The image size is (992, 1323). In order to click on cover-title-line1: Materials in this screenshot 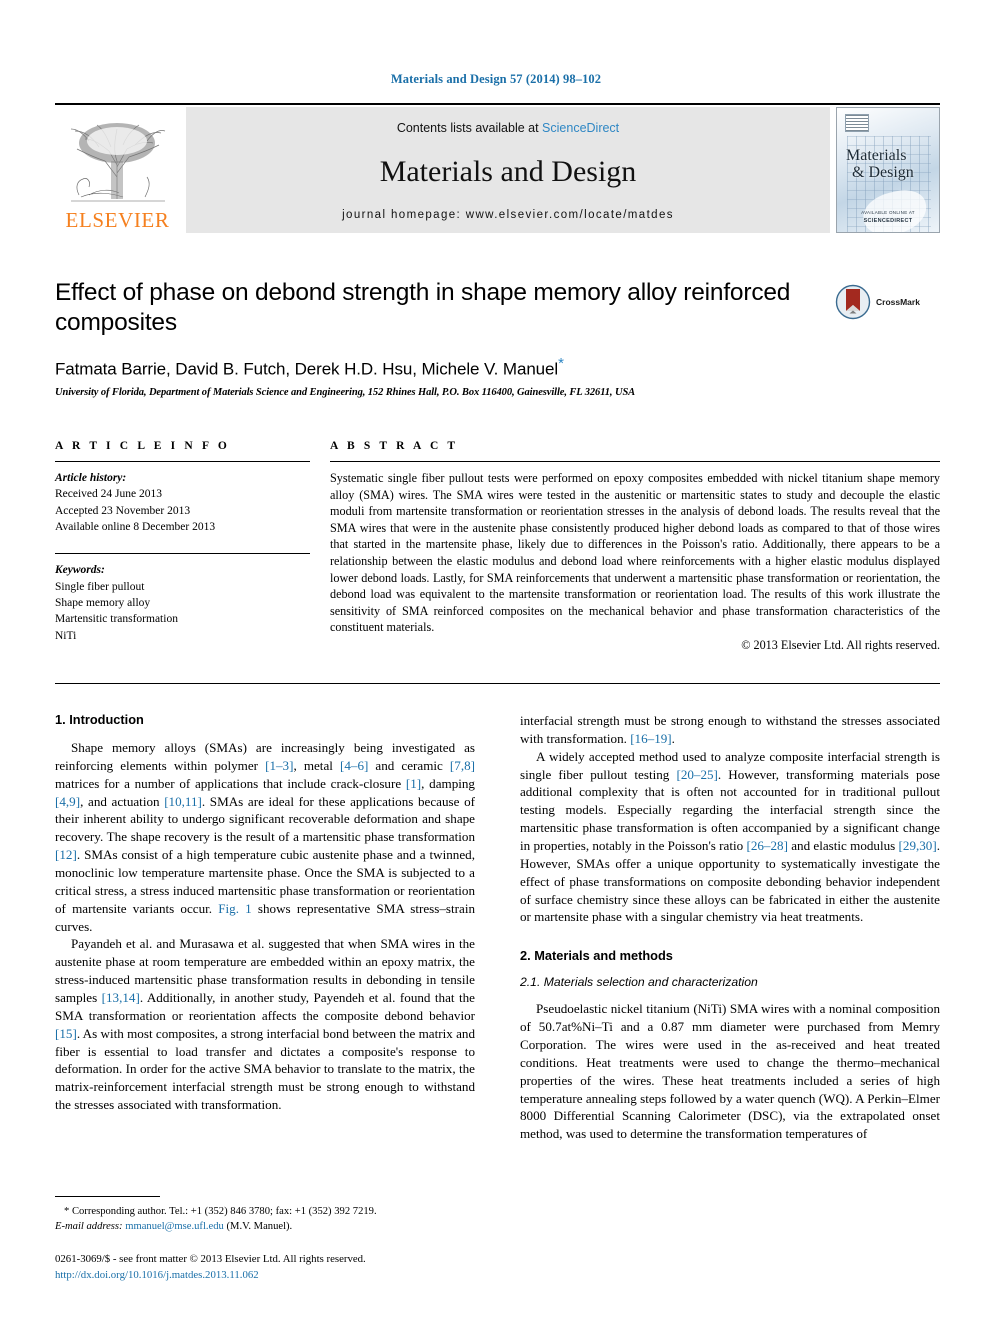, I will do `click(876, 155)`.